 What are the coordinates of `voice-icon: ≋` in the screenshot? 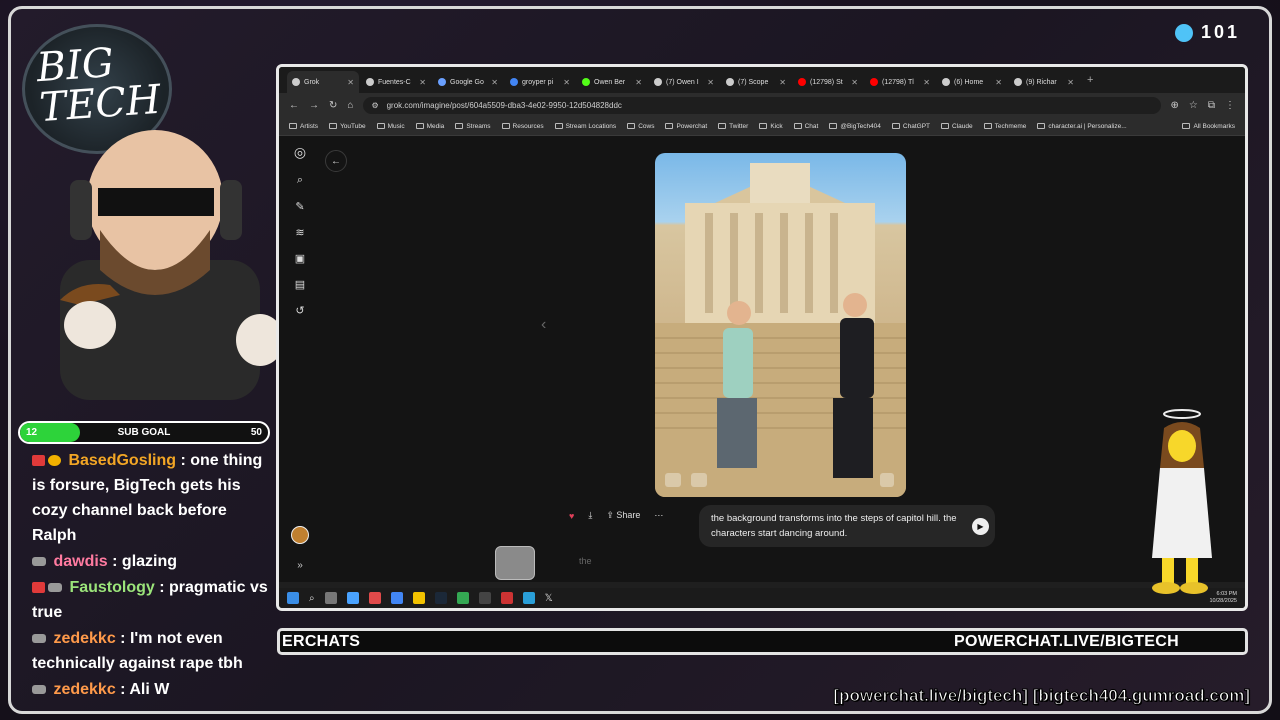 It's located at (299, 232).